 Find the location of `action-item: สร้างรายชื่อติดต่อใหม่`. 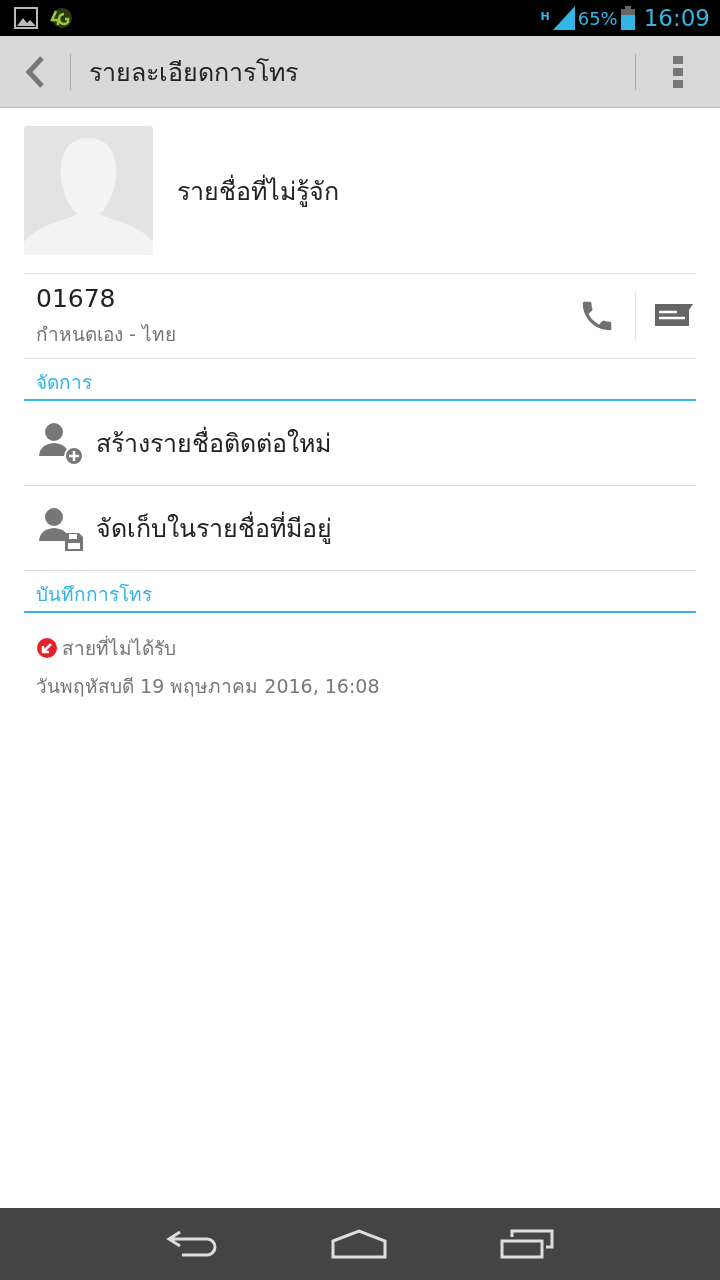

action-item: สร้างรายชื่อติดต่อใหม่ is located at coordinates (360, 443).